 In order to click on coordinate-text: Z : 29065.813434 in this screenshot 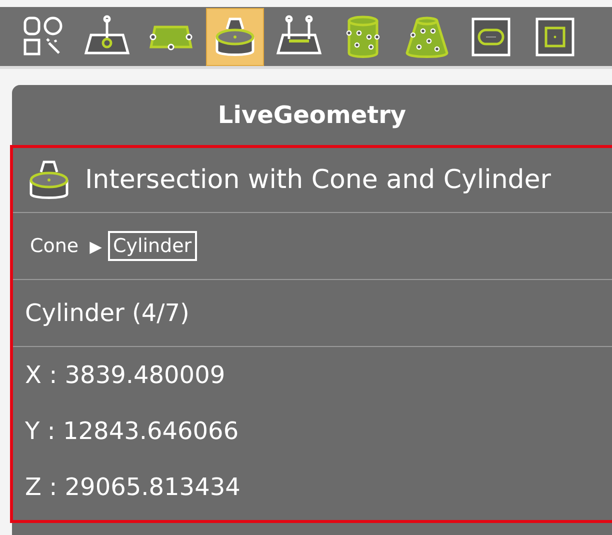, I will do `click(132, 487)`.